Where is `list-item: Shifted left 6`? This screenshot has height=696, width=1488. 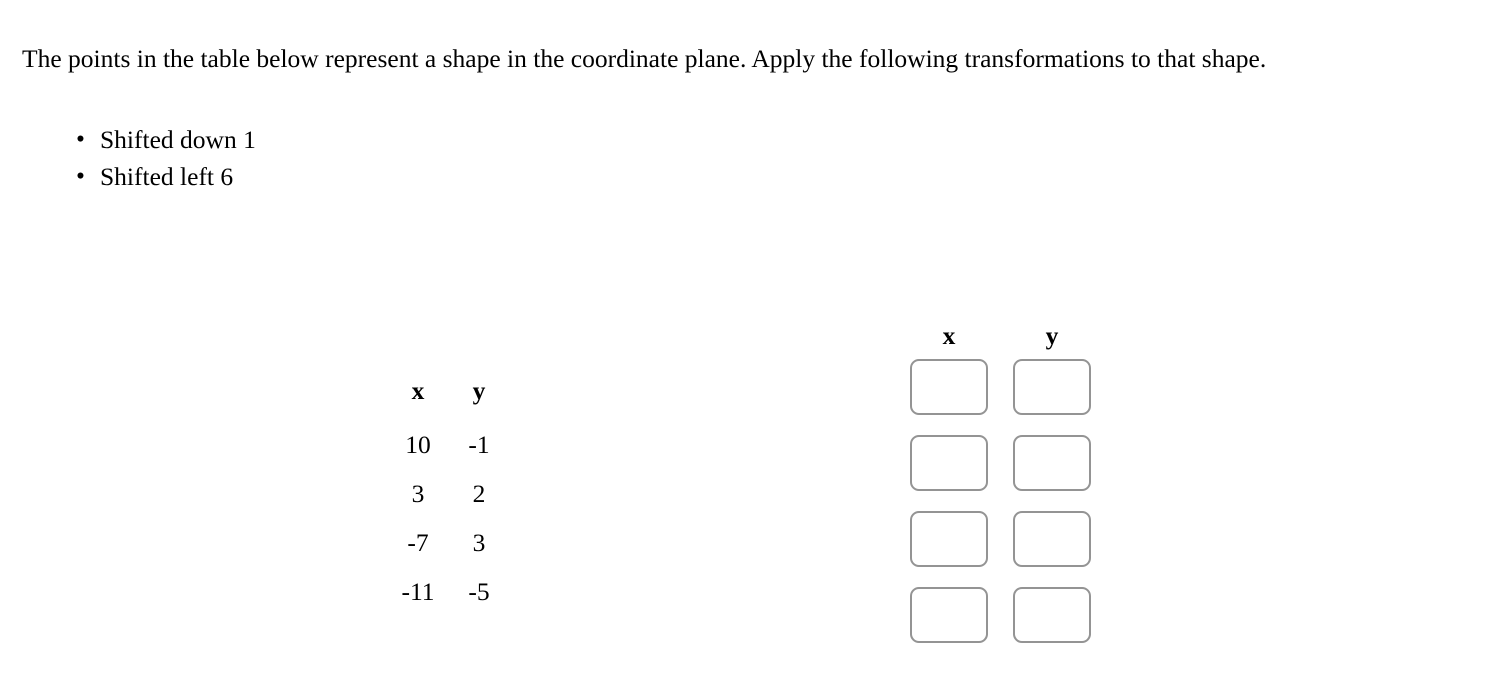
list-item: Shifted left 6 is located at coordinates (166, 176).